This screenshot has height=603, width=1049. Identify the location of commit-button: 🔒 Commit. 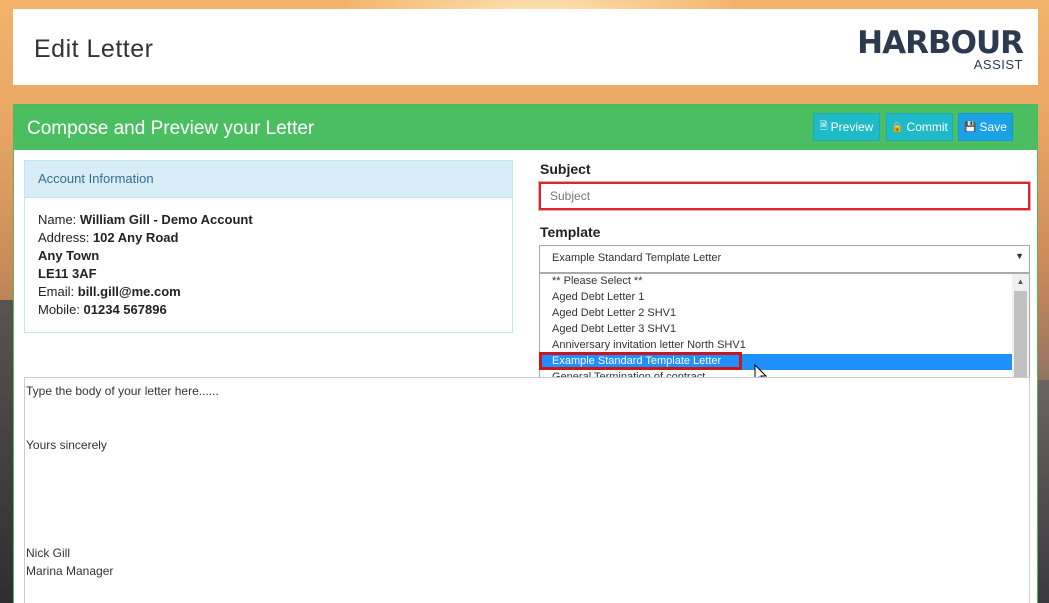
(919, 127).